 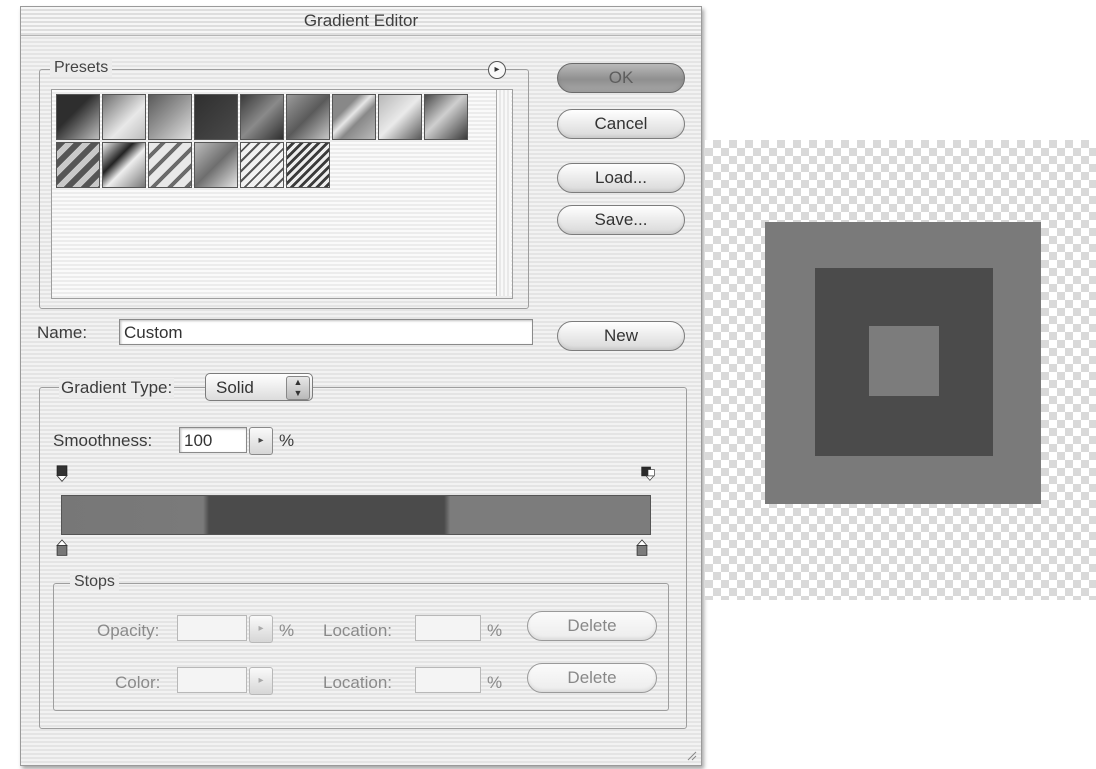 What do you see at coordinates (642, 548) in the screenshot?
I see `color-stop-right` at bounding box center [642, 548].